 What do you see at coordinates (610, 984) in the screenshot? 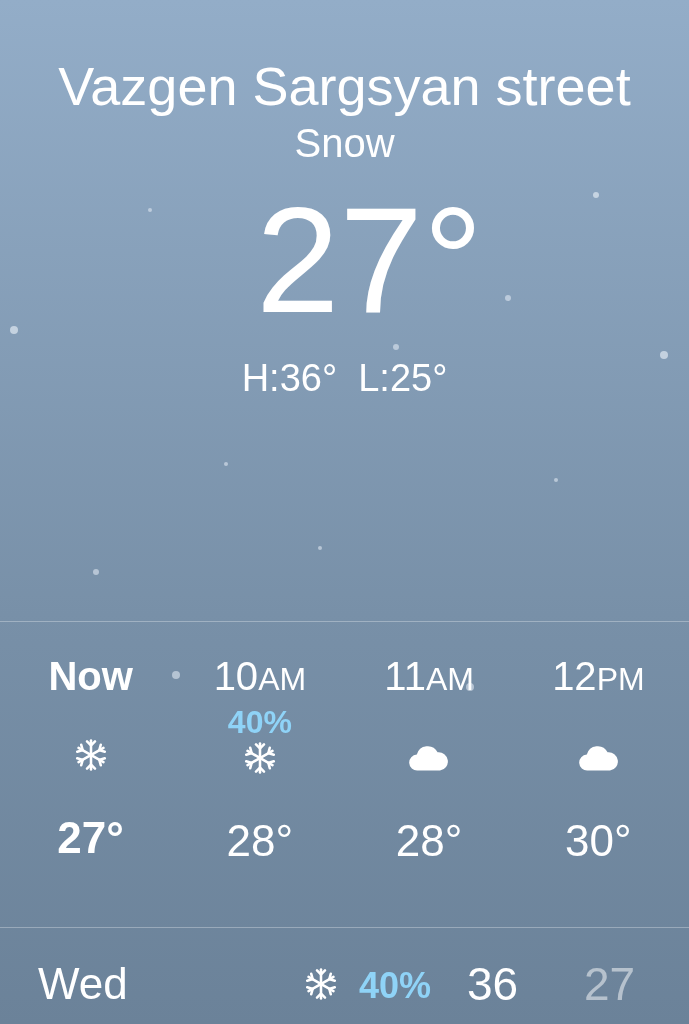
I see `low-temperature: 27` at bounding box center [610, 984].